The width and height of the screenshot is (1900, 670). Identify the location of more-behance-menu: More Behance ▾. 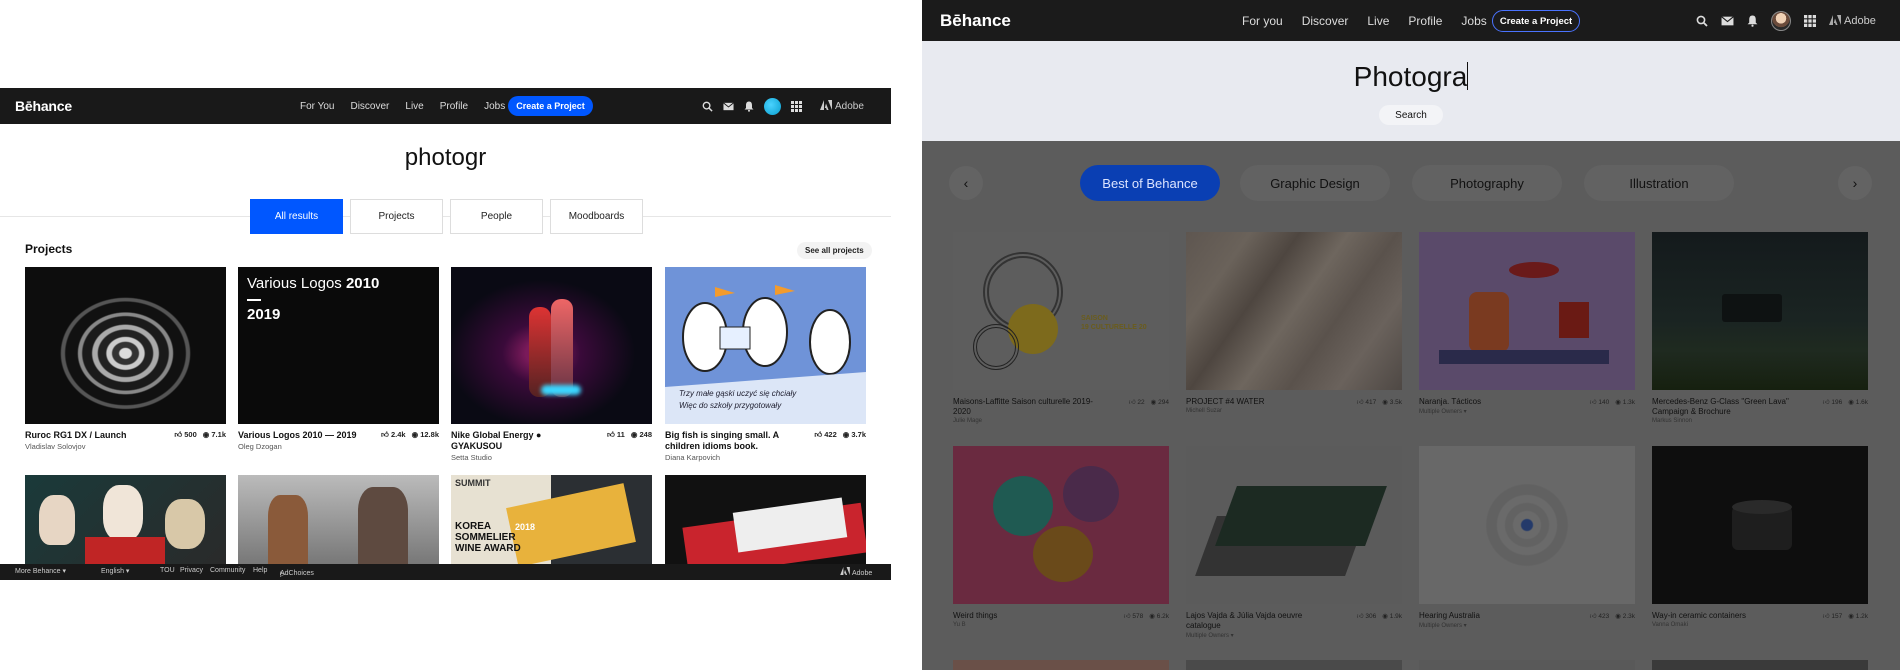
(40, 571).